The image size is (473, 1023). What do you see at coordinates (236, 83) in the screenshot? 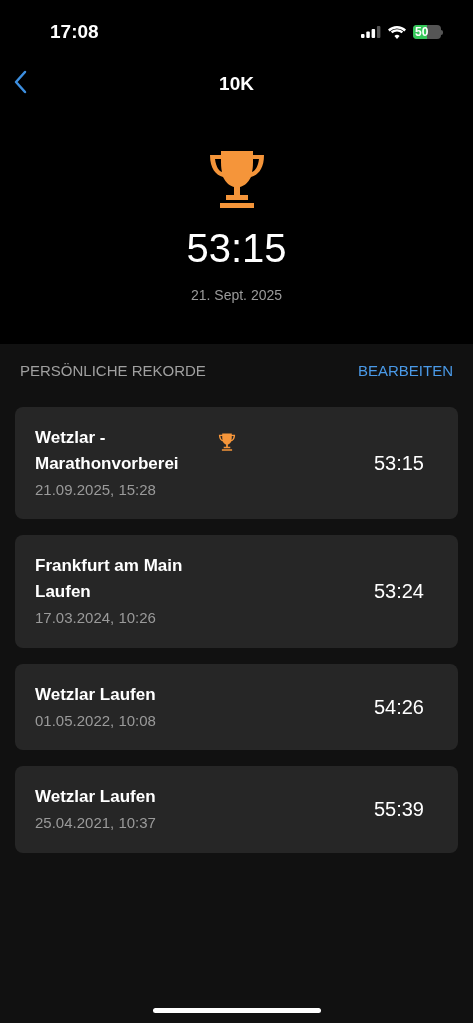
I see `page-title: 10K` at bounding box center [236, 83].